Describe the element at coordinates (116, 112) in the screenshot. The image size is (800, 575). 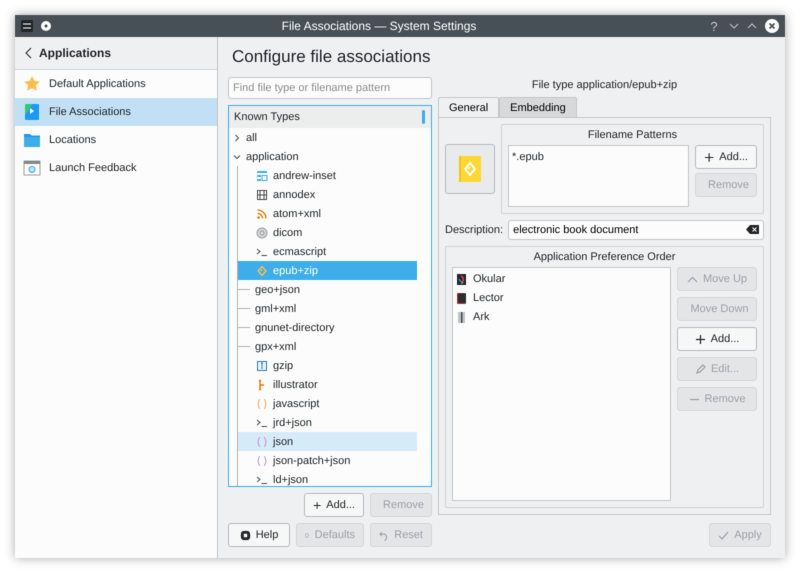
I see `sidebar-item: File Associations` at that location.